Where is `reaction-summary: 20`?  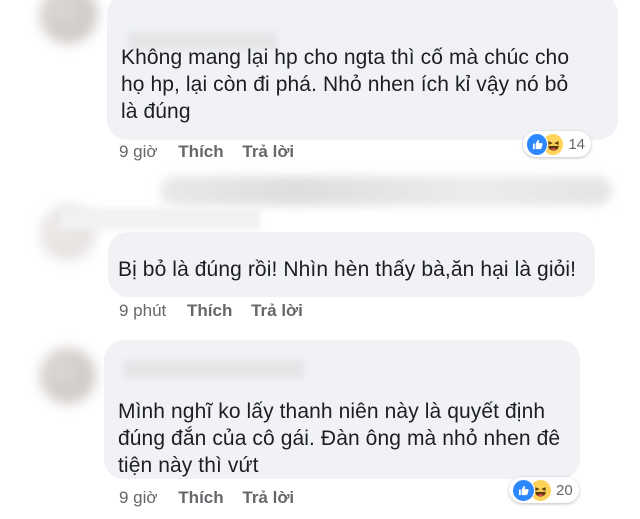
reaction-summary: 20 is located at coordinates (544, 490).